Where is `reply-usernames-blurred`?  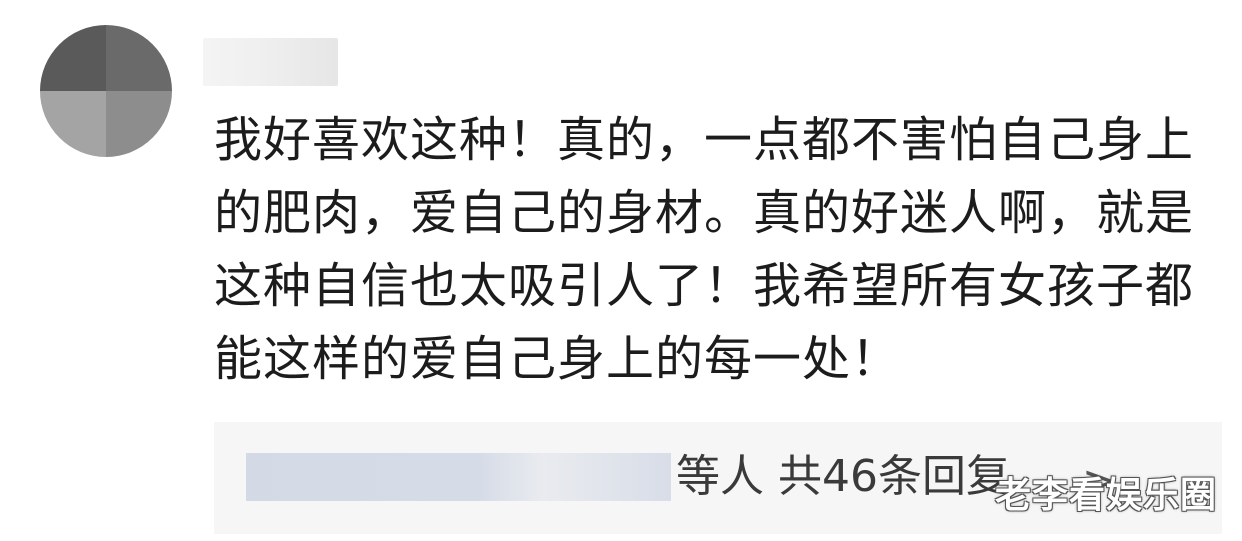
reply-usernames-blurred is located at coordinates (458, 477).